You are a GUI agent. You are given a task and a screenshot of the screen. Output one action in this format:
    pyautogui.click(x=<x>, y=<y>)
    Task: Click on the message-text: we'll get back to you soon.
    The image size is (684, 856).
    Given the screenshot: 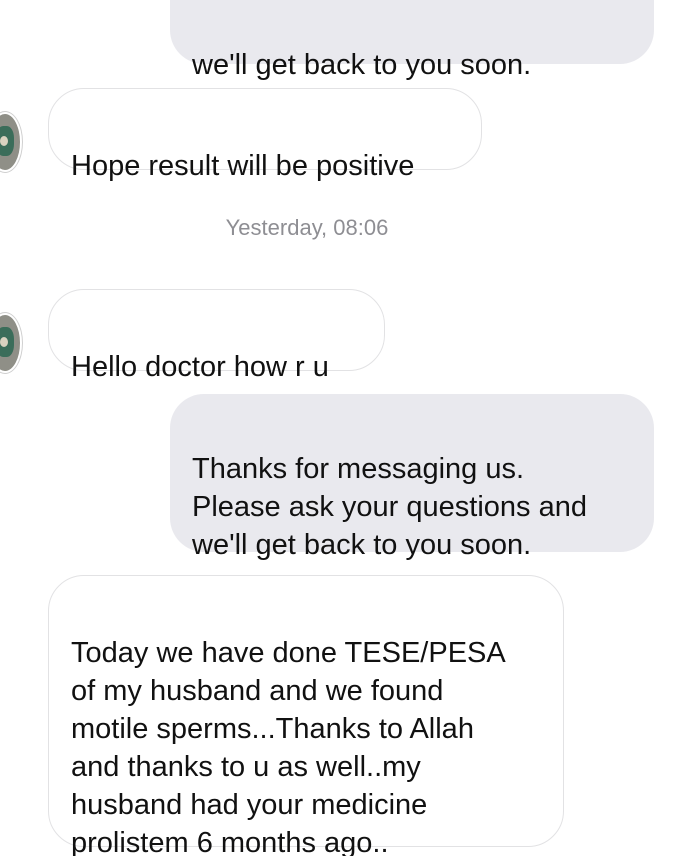 What is the action you would take?
    pyautogui.click(x=362, y=65)
    